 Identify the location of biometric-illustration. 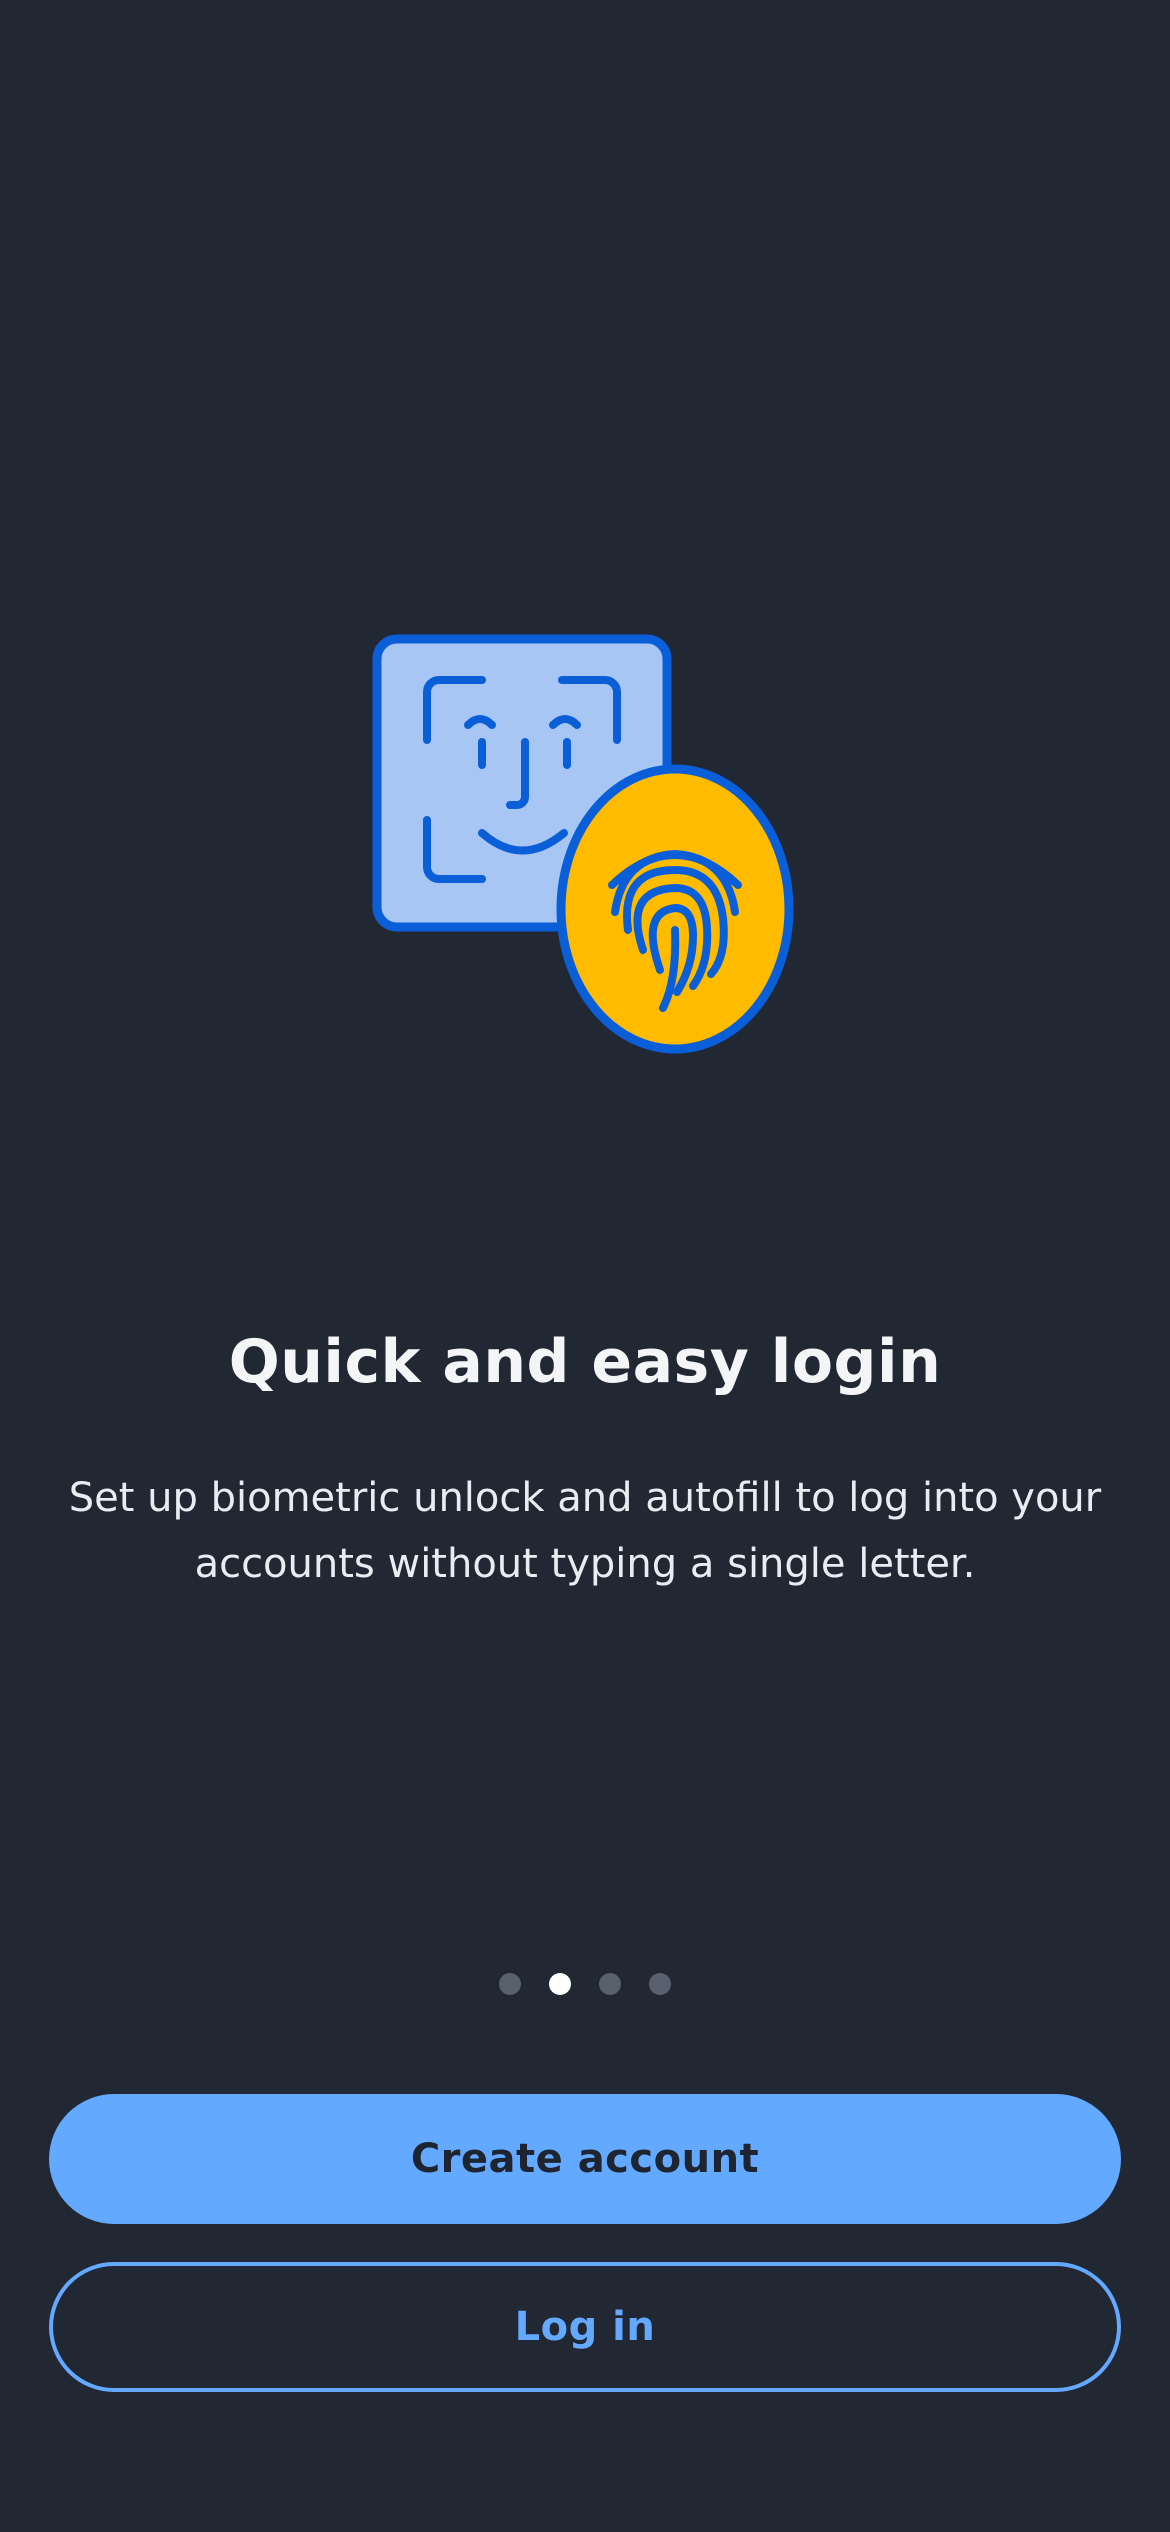
(585, 845).